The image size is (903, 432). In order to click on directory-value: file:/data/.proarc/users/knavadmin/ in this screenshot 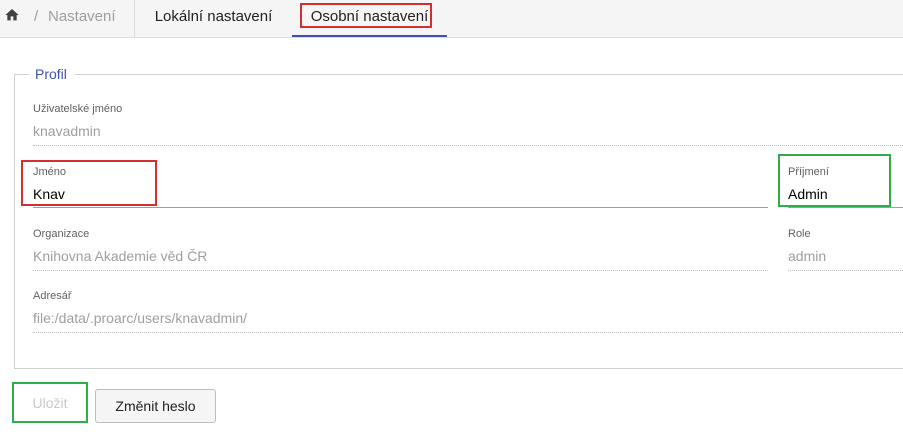, I will do `click(140, 318)`.